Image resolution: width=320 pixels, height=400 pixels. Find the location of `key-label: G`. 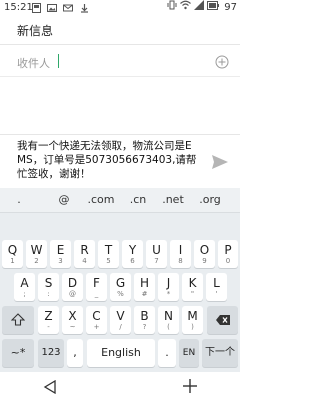

key-label: G is located at coordinates (120, 283).